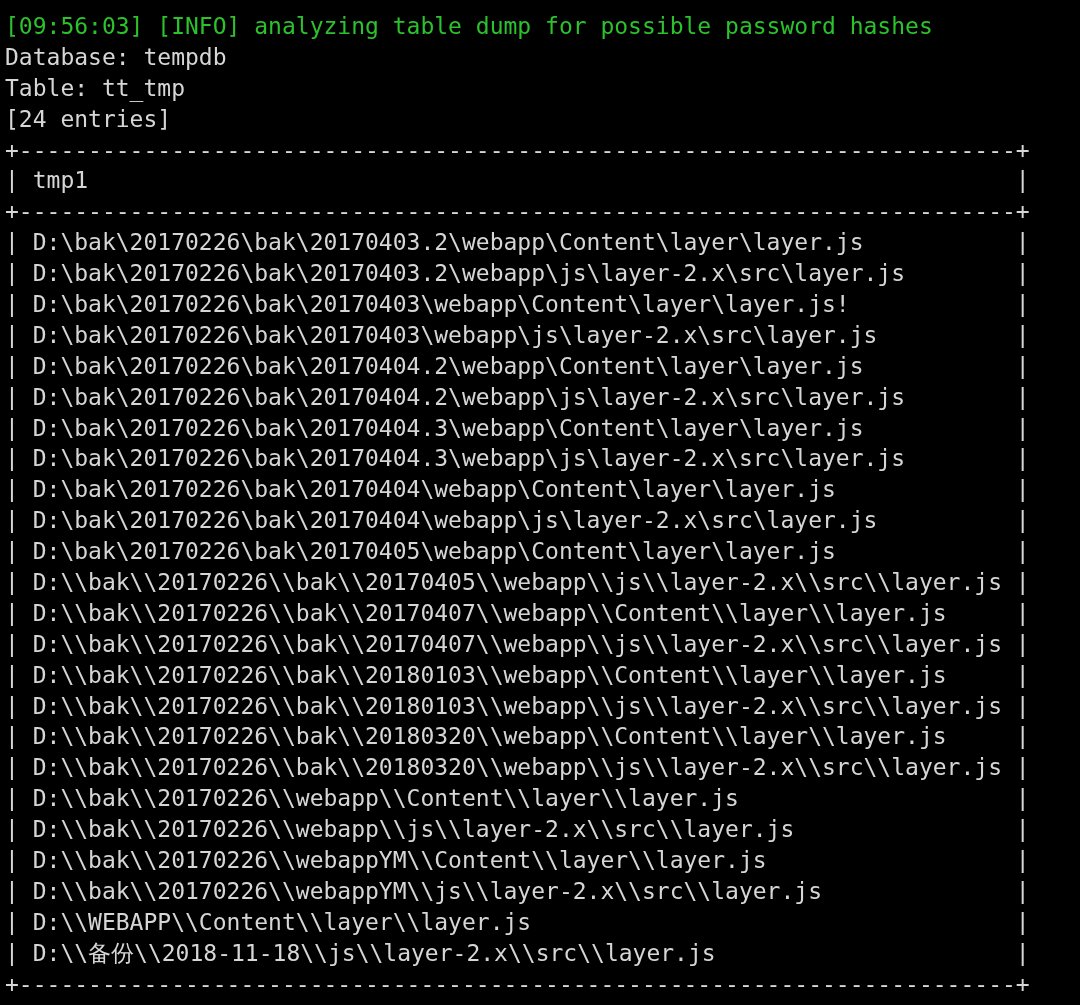  What do you see at coordinates (421, 490) in the screenshot?
I see `table-row-text: | D:\bak\20170226\bak\20170404\webapp\Content\layer\layer.js` at bounding box center [421, 490].